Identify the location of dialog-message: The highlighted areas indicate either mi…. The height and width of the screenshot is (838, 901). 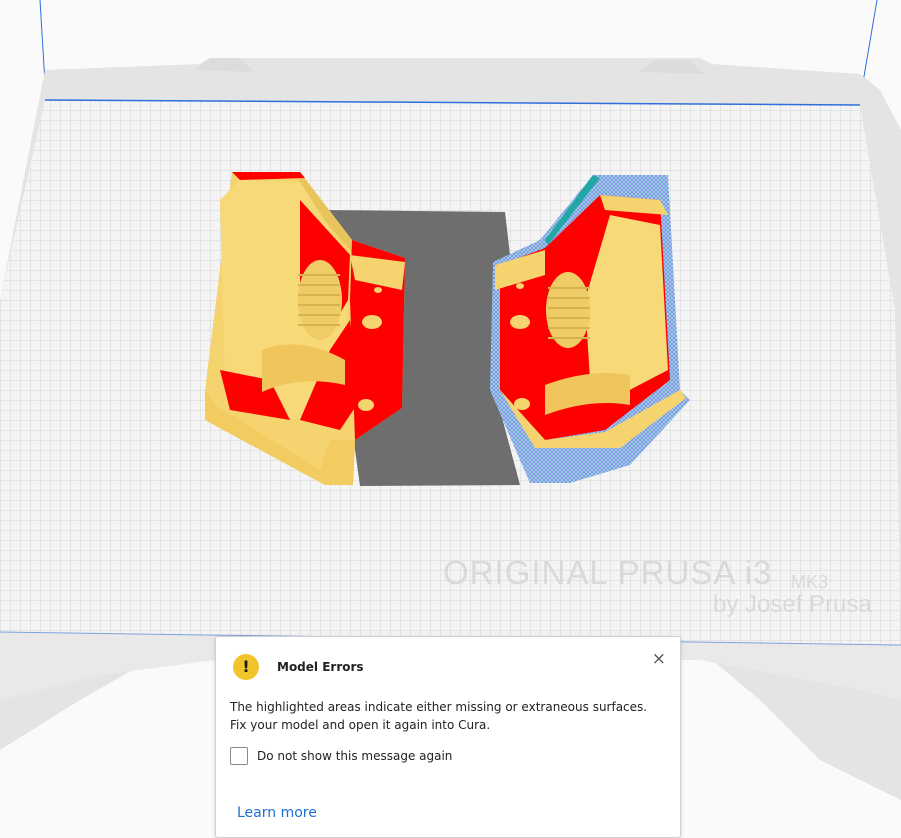
(450, 716).